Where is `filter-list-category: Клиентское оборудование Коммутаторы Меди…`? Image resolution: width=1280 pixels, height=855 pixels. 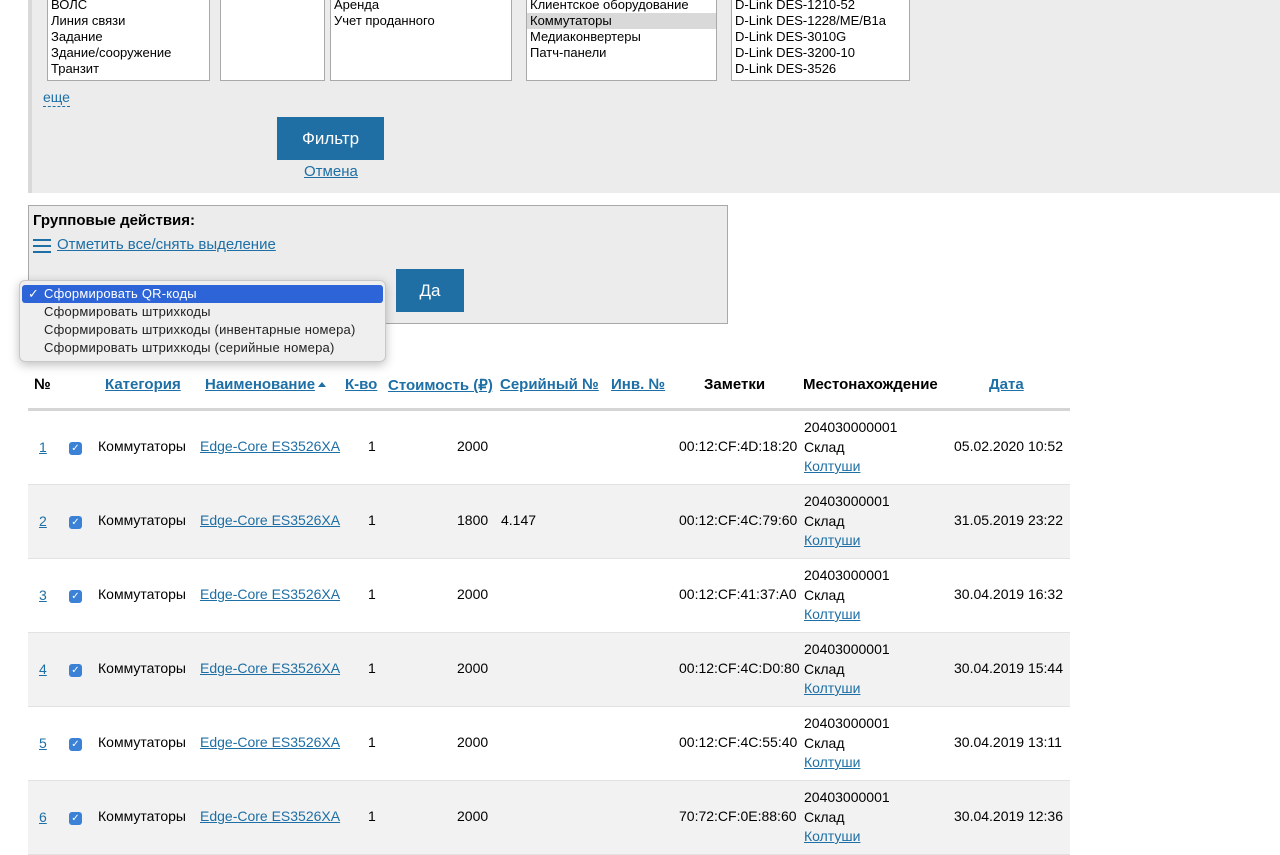
filter-list-category: Клиентское оборудование Коммутаторы Меди… is located at coordinates (621, 40).